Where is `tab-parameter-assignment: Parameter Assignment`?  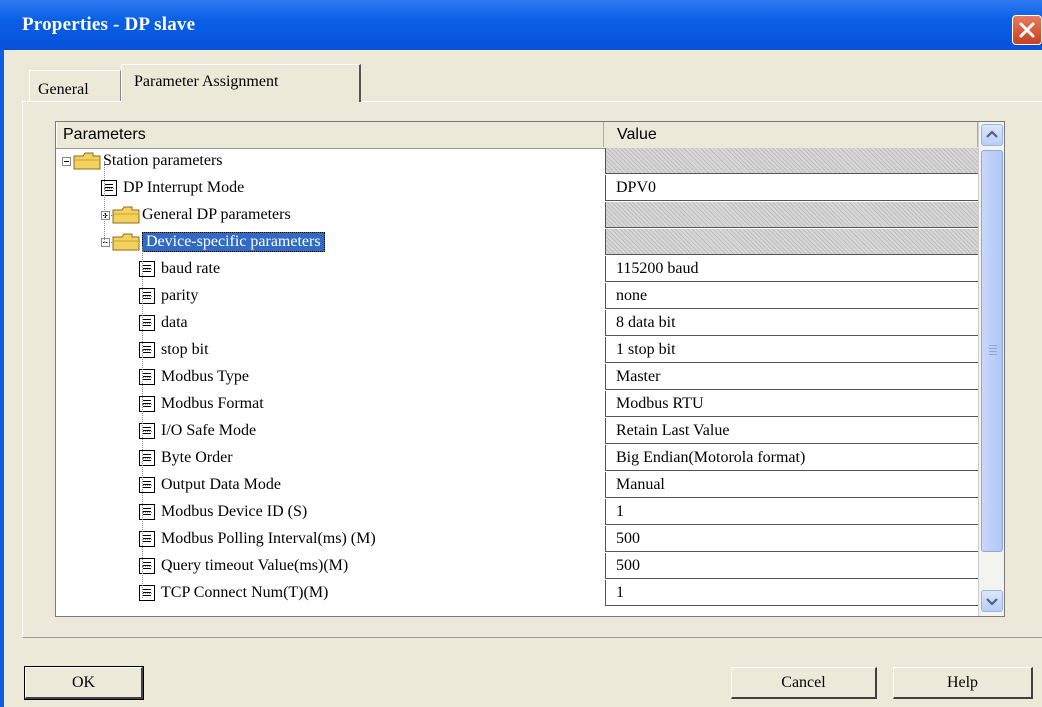
tab-parameter-assignment: Parameter Assignment is located at coordinates (241, 83).